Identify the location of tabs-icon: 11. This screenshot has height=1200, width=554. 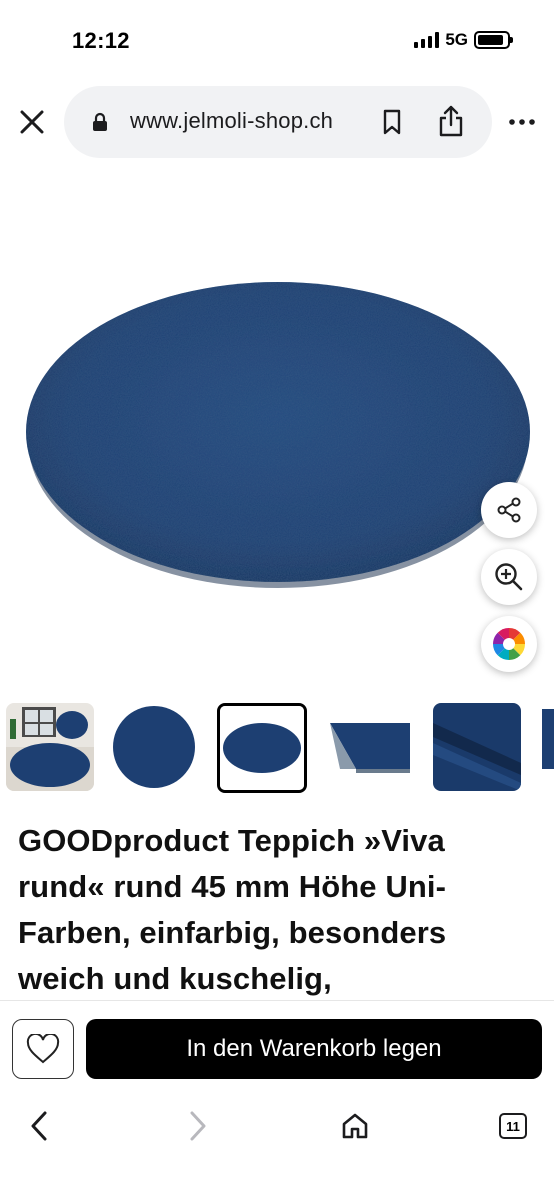
(513, 1126).